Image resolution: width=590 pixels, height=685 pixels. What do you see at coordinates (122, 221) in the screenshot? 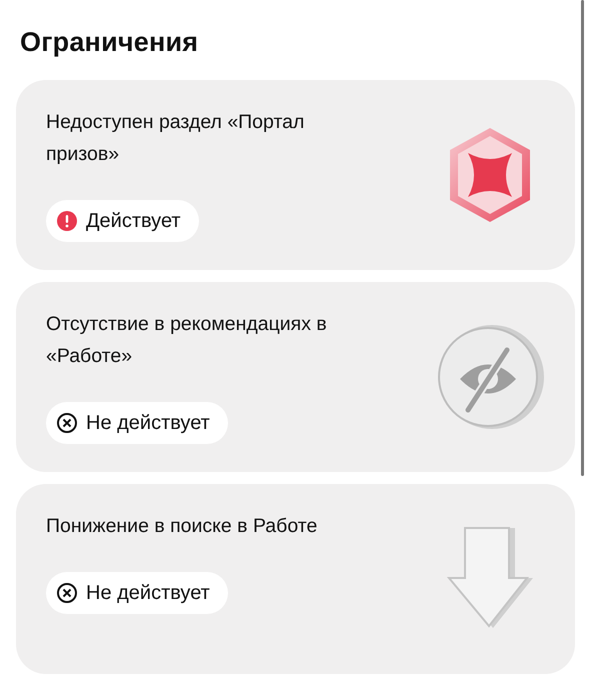
I see `status-badge: Действует` at bounding box center [122, 221].